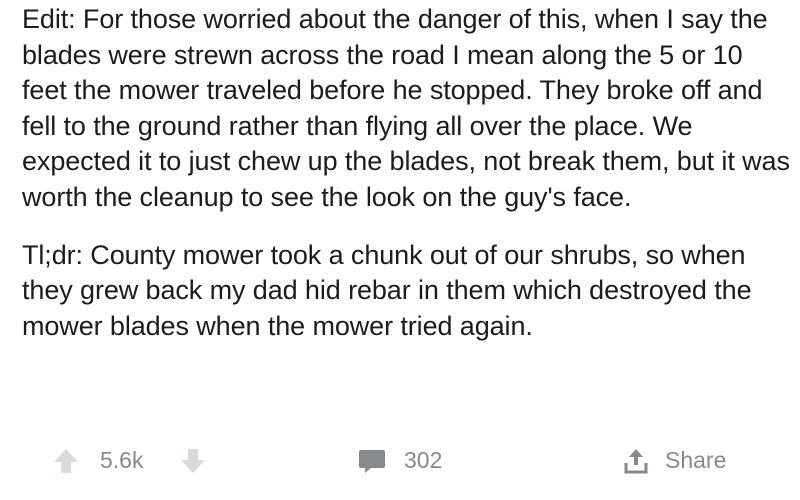 The image size is (800, 500). What do you see at coordinates (695, 460) in the screenshot?
I see `share-label: Share` at bounding box center [695, 460].